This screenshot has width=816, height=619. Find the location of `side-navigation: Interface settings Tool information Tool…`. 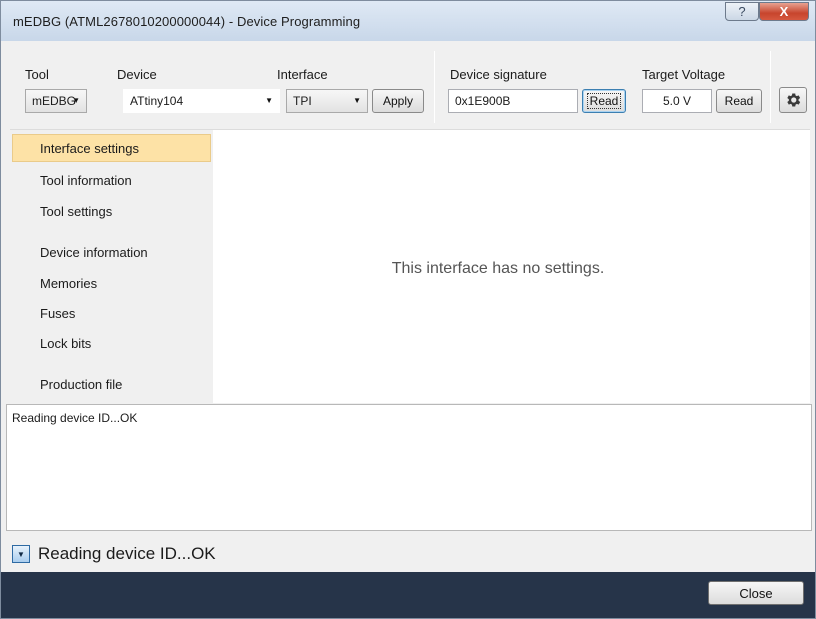

side-navigation: Interface settings Tool information Tool… is located at coordinates (111, 267).